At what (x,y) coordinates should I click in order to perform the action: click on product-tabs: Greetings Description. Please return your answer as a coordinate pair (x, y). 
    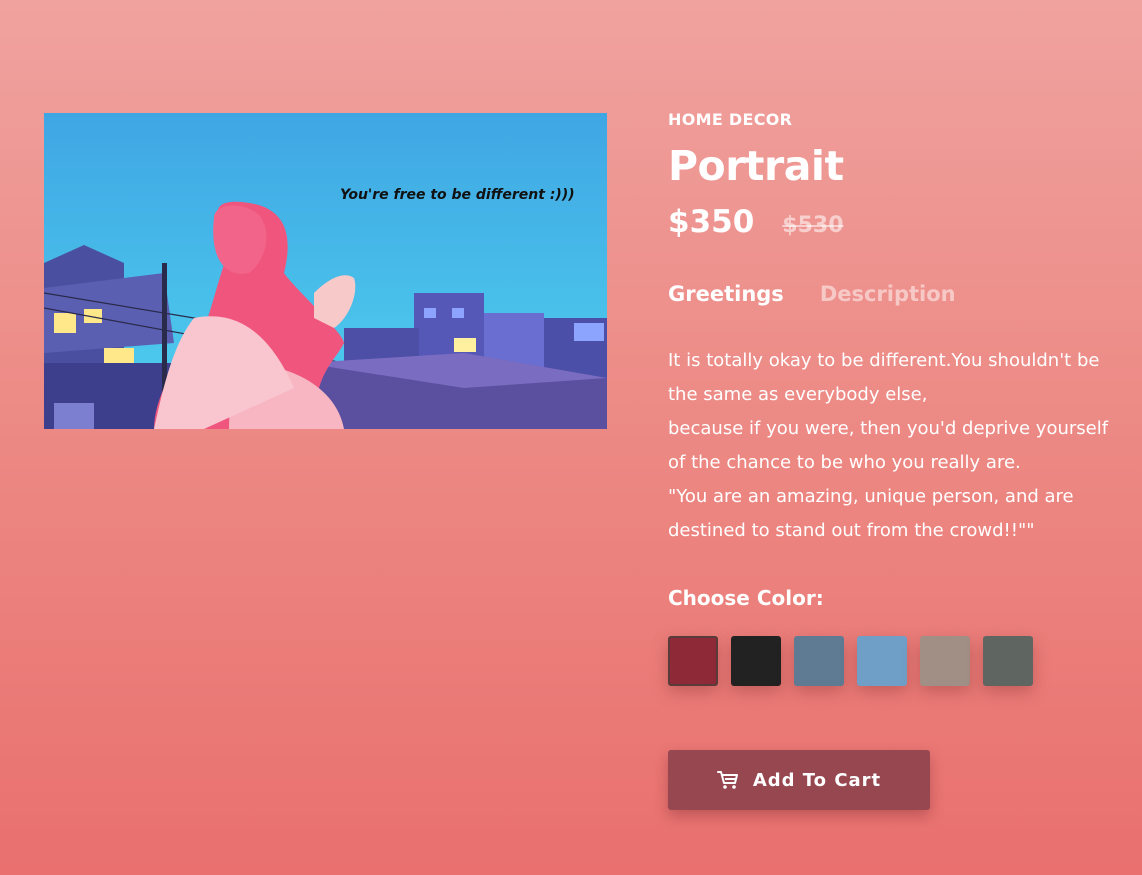
    Looking at the image, I should click on (898, 294).